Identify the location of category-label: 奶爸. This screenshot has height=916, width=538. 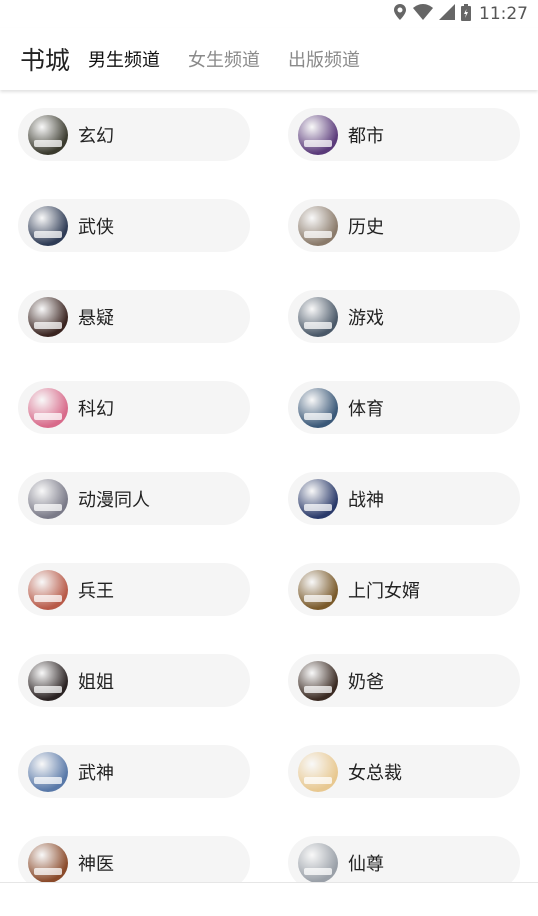
(366, 682).